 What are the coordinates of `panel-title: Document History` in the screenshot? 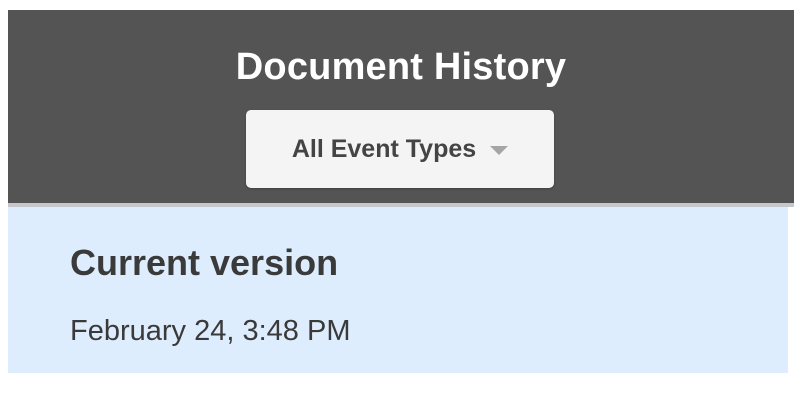 It's located at (401, 67).